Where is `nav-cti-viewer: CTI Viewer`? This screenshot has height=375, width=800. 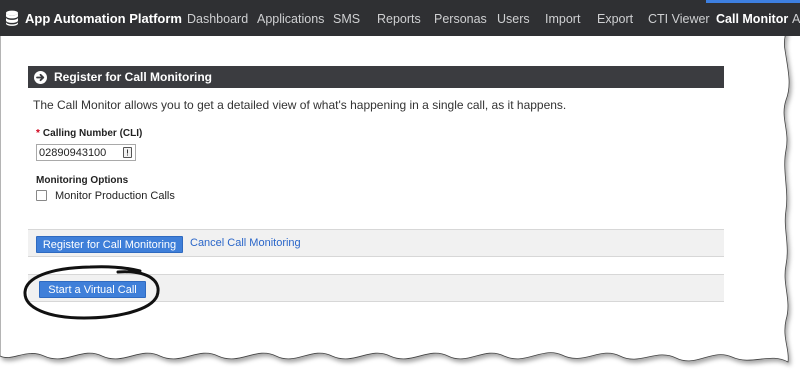 nav-cti-viewer: CTI Viewer is located at coordinates (679, 18).